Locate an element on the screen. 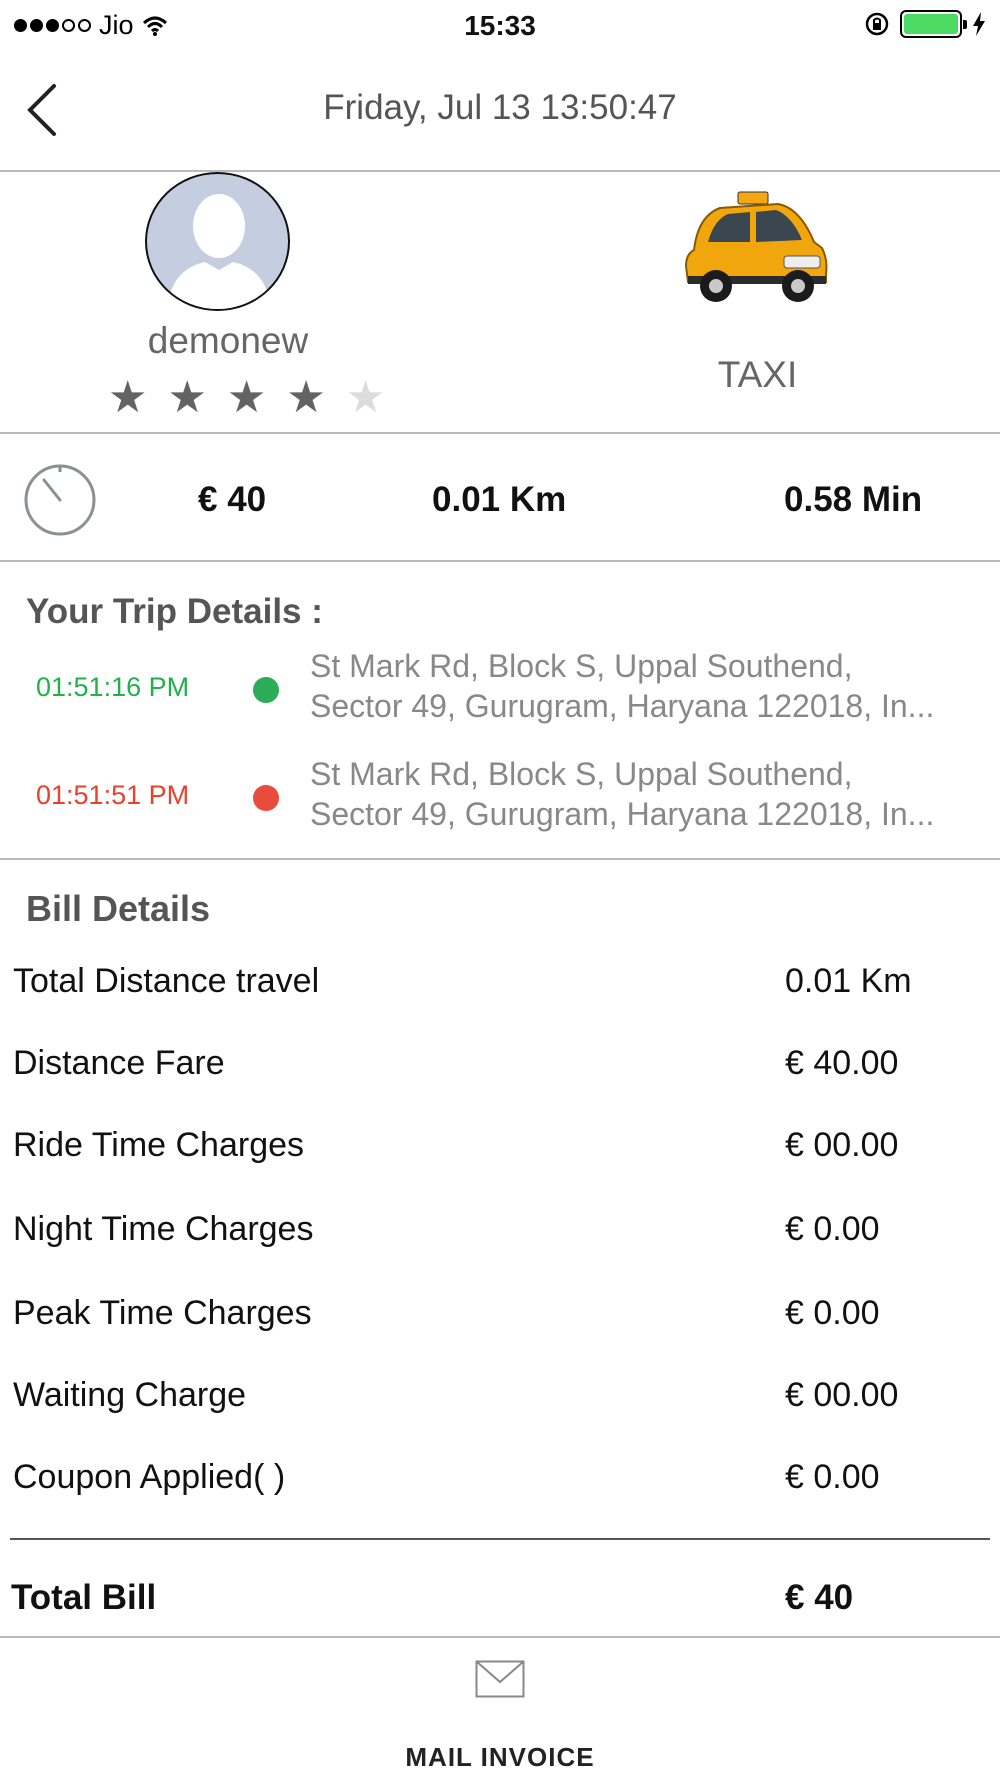 This screenshot has height=1778, width=1000. summary-fare: € 40 is located at coordinates (232, 499).